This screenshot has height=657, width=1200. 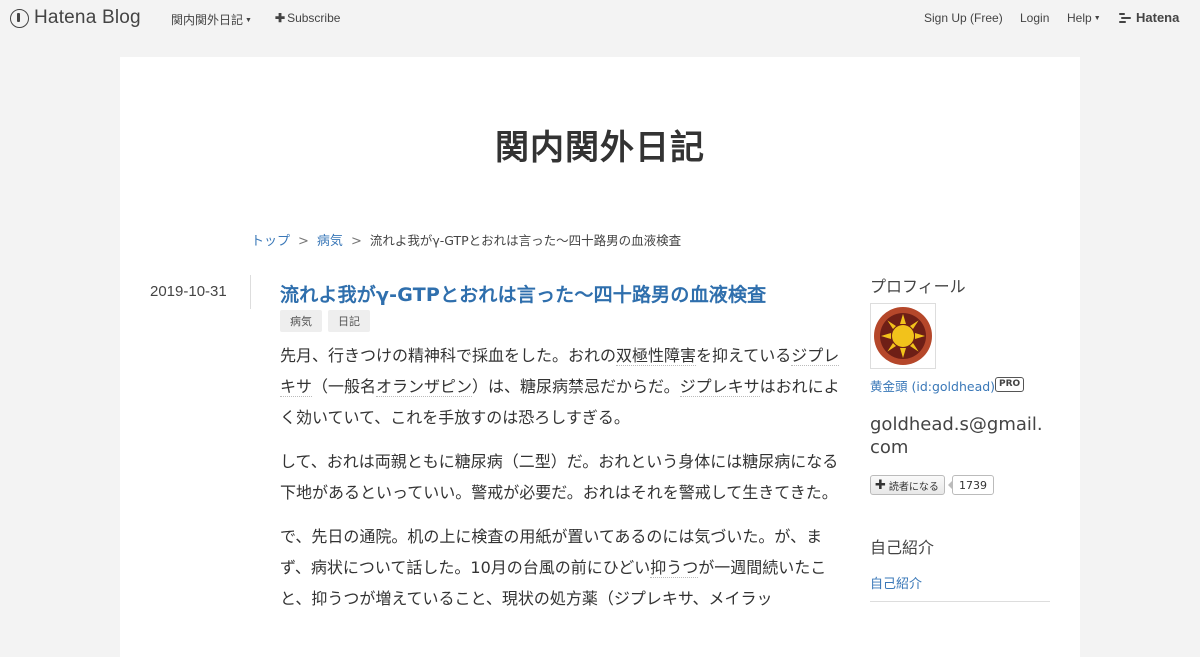 I want to click on keyword-link: 抑うつ, so click(x=674, y=568).